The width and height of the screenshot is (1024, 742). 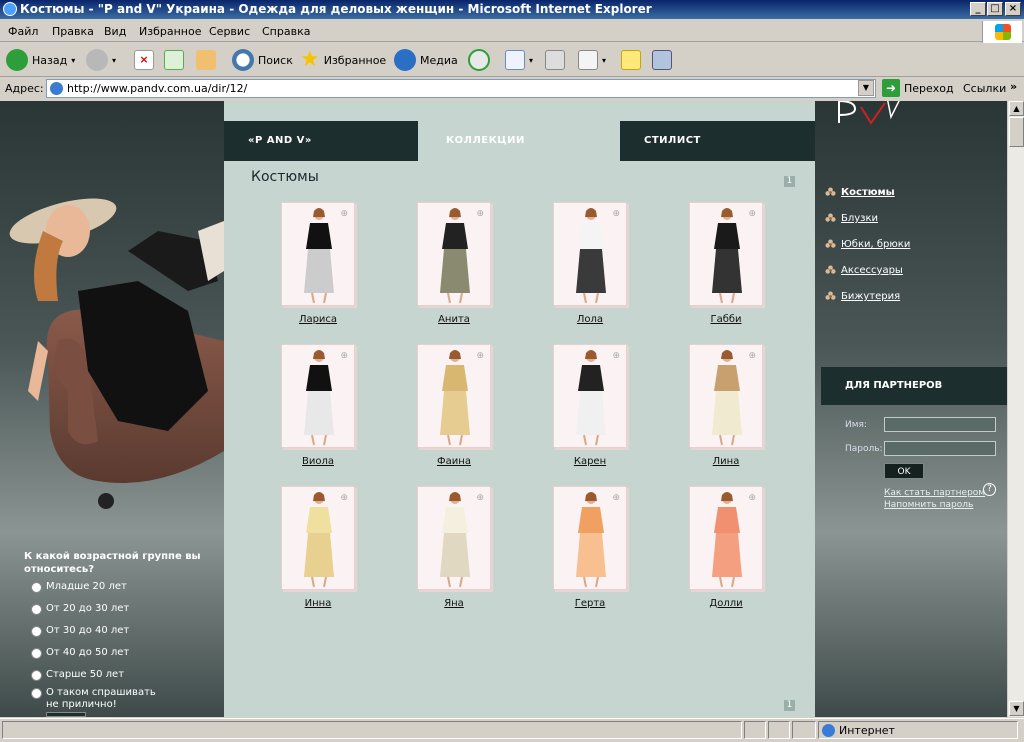 What do you see at coordinates (726, 603) in the screenshot?
I see `product-name: Долли` at bounding box center [726, 603].